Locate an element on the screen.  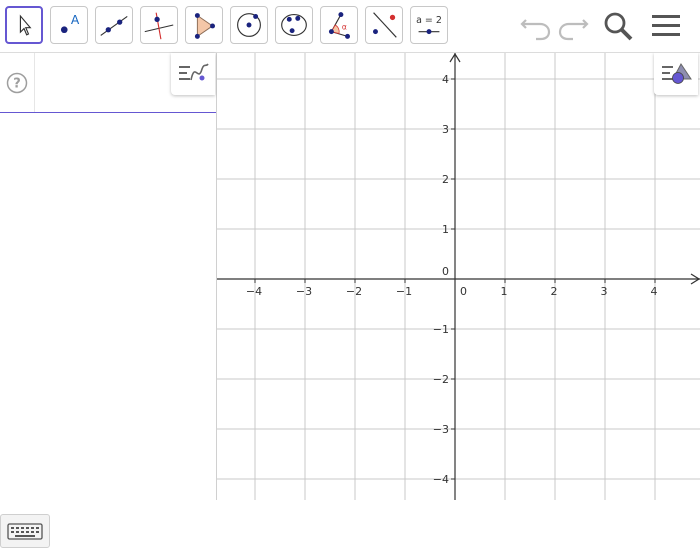
x-tick-label: −3 is located at coordinates (304, 291).